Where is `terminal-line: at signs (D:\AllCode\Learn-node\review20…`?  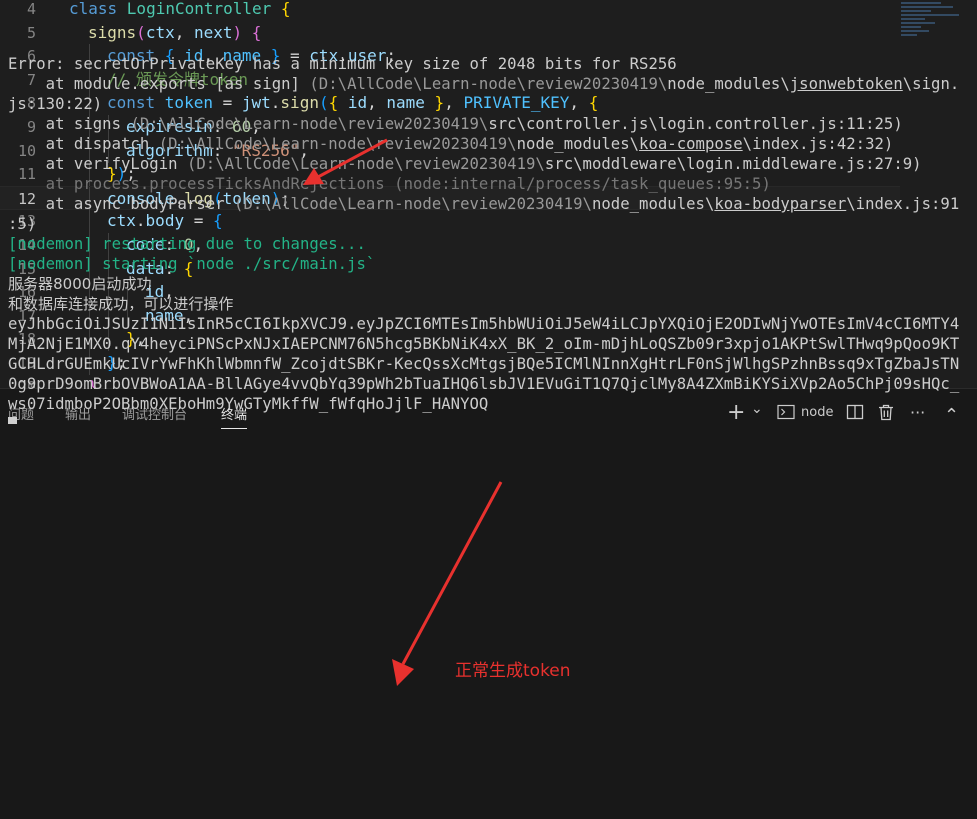 terminal-line: at signs (D:\AllCode\Learn-node\review20… is located at coordinates (490, 124).